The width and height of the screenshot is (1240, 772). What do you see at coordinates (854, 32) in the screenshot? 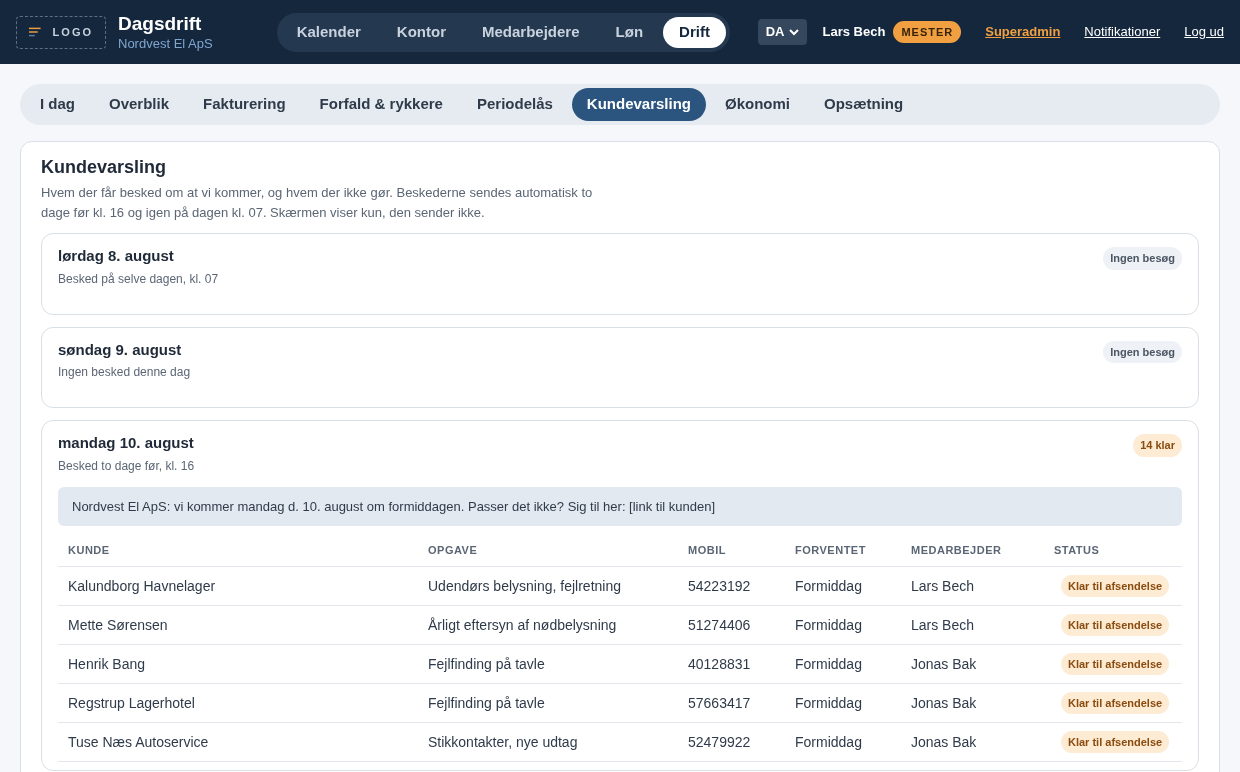
I see `user-name: Lars Bech` at bounding box center [854, 32].